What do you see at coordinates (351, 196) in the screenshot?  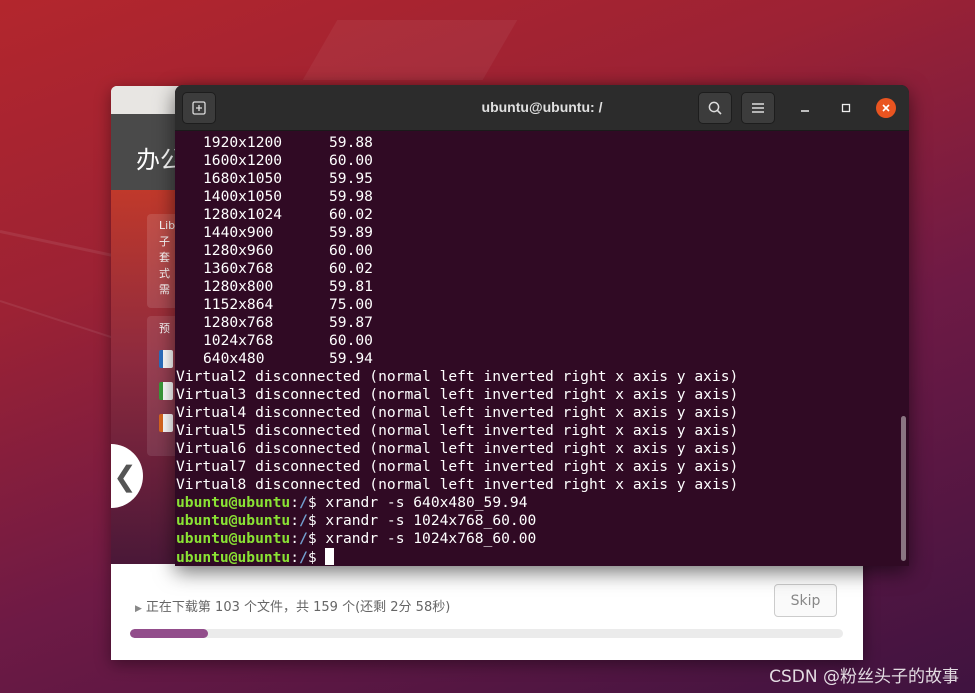 I see `mode-refresh-rate: 59.98` at bounding box center [351, 196].